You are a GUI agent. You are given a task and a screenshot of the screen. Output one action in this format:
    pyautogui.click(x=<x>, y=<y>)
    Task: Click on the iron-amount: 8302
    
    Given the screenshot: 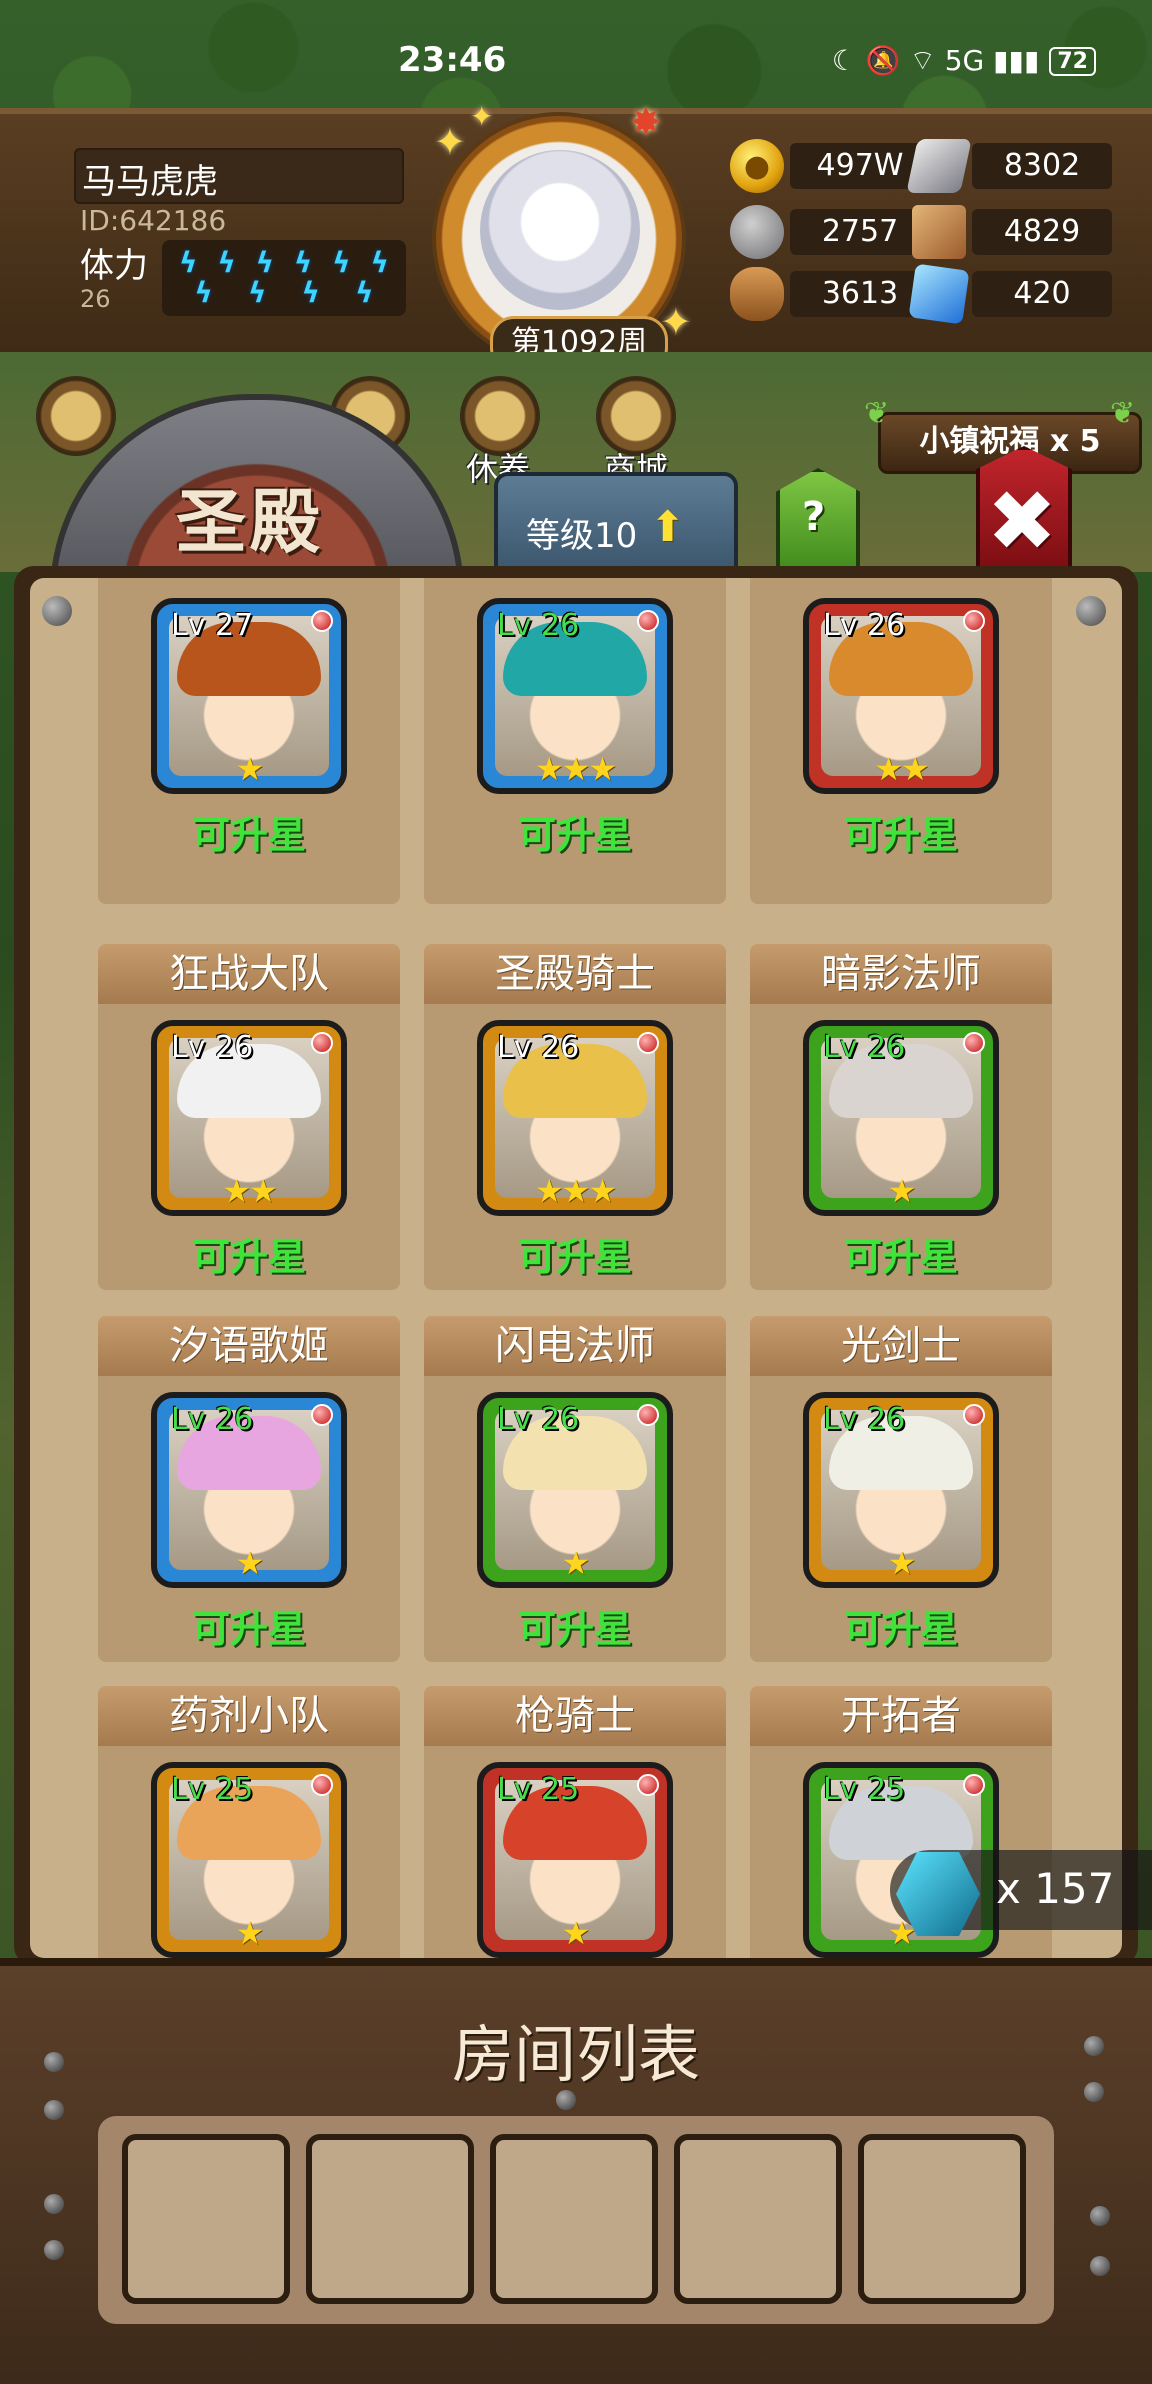 What is the action you would take?
    pyautogui.click(x=1042, y=166)
    